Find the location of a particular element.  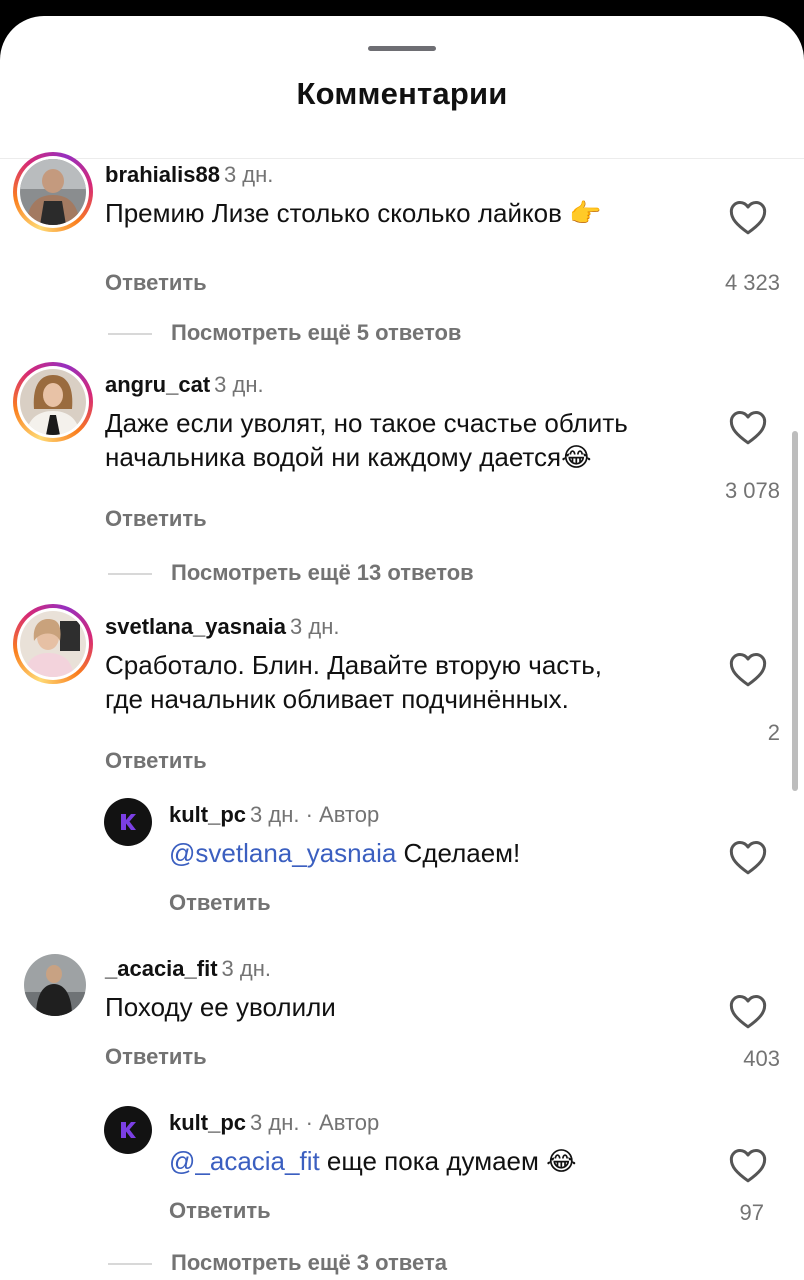

comment-text: @svetlana_yasnaia Сделаем! is located at coordinates (469, 853).